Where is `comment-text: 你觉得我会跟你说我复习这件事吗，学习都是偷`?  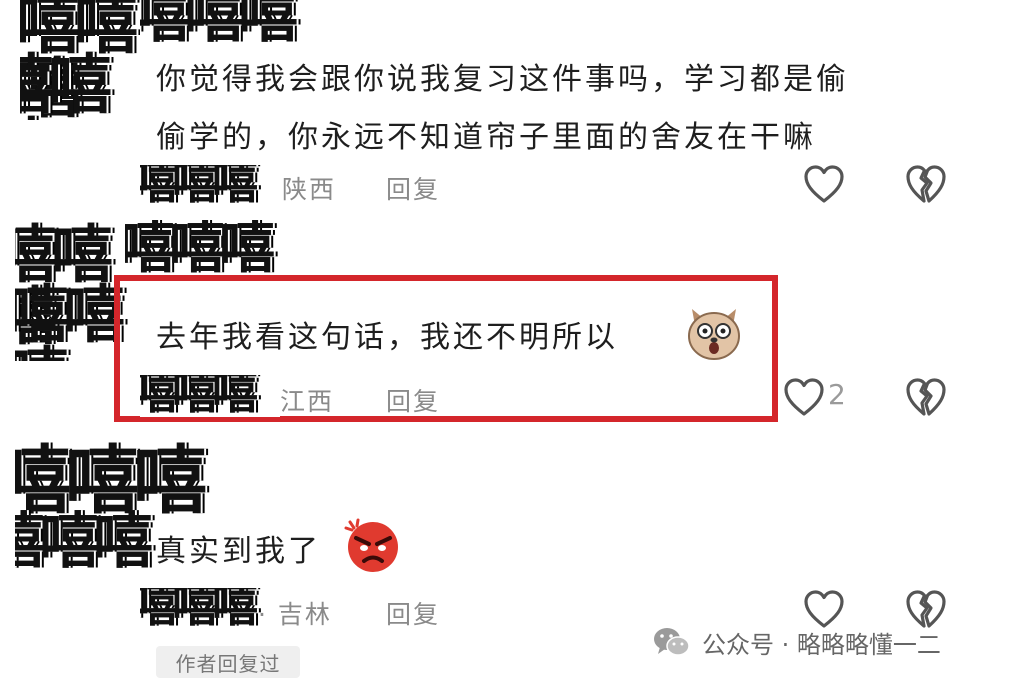
comment-text: 你觉得我会跟你说我复习这件事吗，学习都是偷 is located at coordinates (502, 79).